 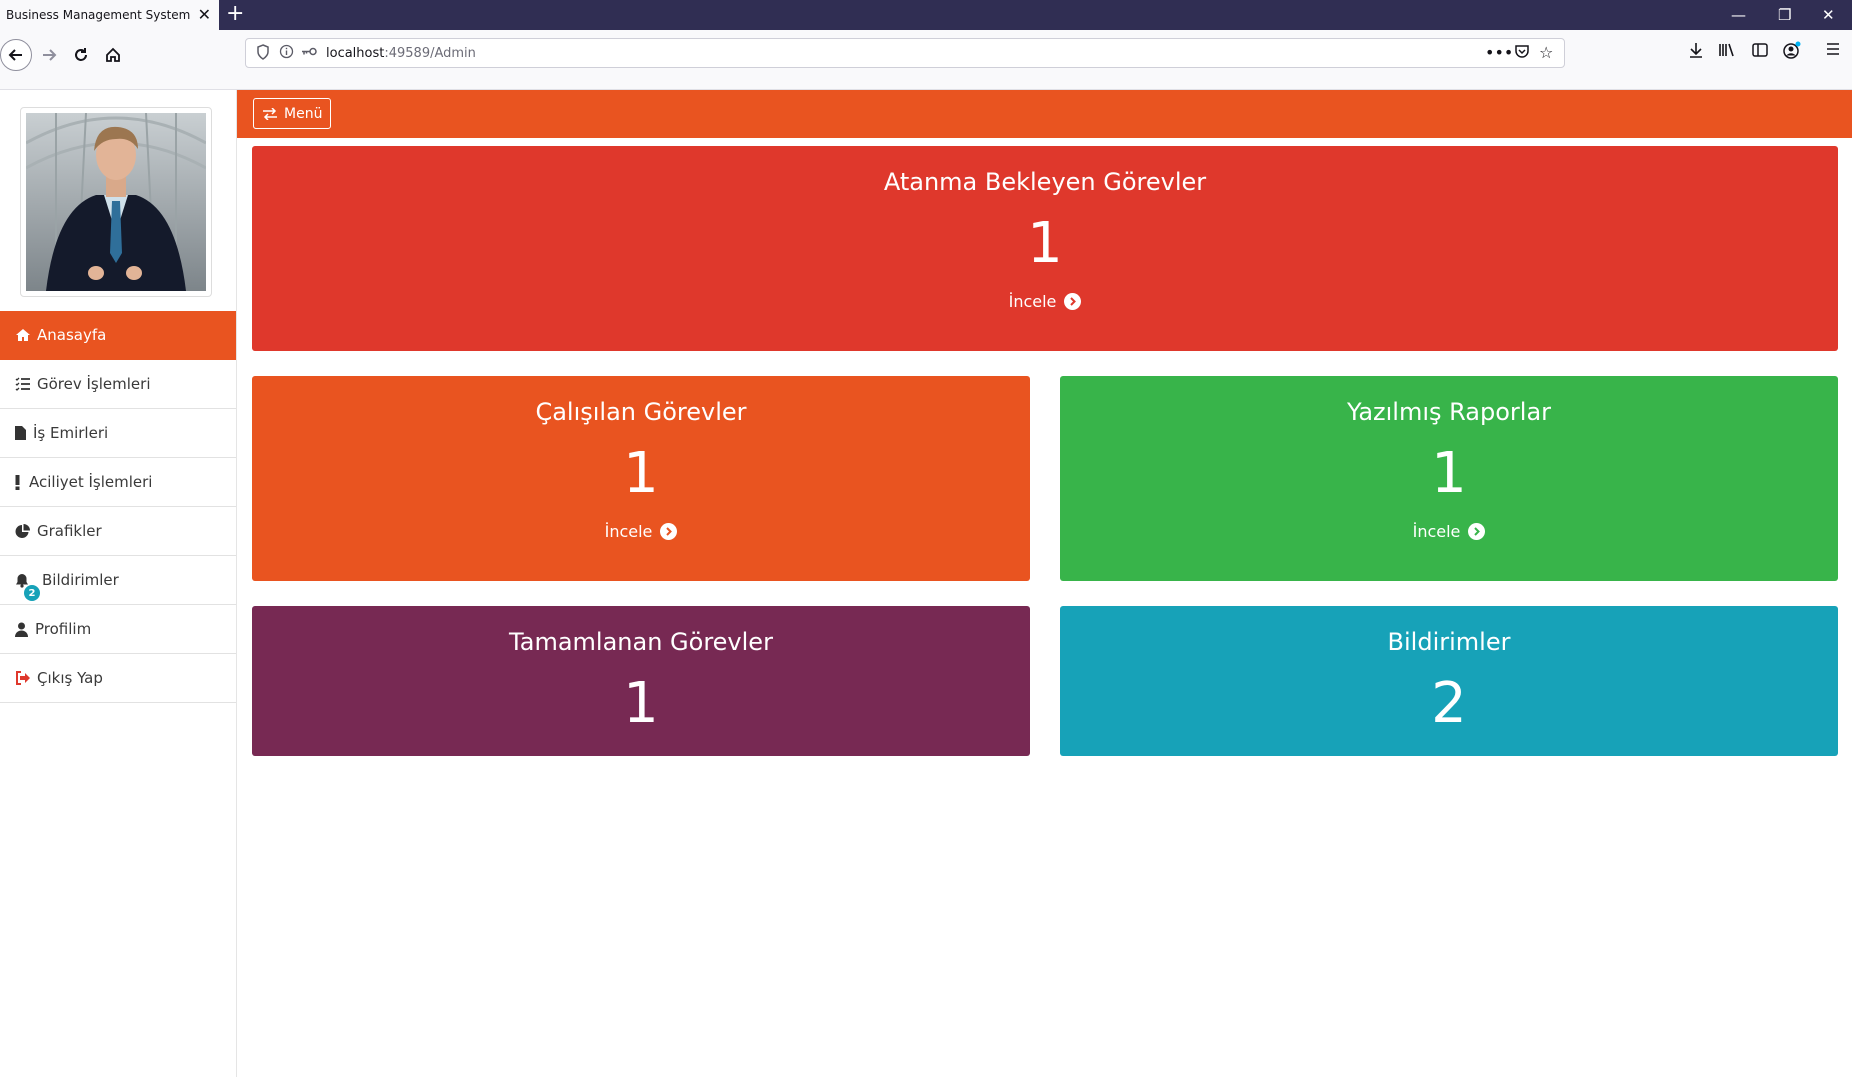 What do you see at coordinates (25, 629) in the screenshot?
I see `user-icon` at bounding box center [25, 629].